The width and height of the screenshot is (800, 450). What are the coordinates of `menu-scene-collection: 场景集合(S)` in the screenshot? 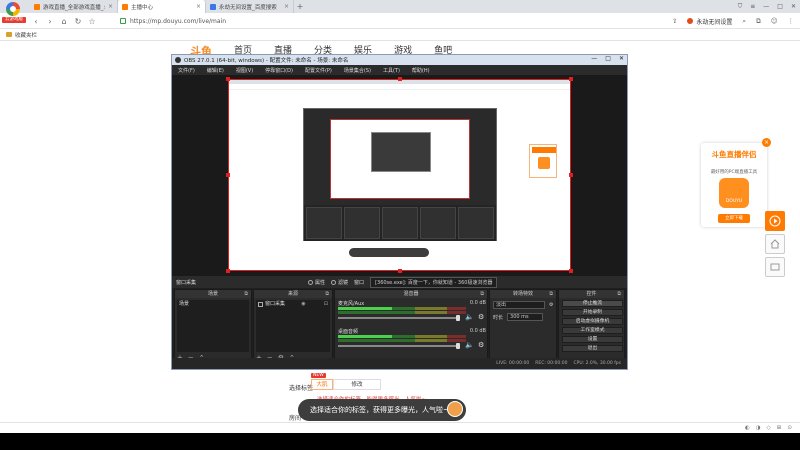 It's located at (357, 70).